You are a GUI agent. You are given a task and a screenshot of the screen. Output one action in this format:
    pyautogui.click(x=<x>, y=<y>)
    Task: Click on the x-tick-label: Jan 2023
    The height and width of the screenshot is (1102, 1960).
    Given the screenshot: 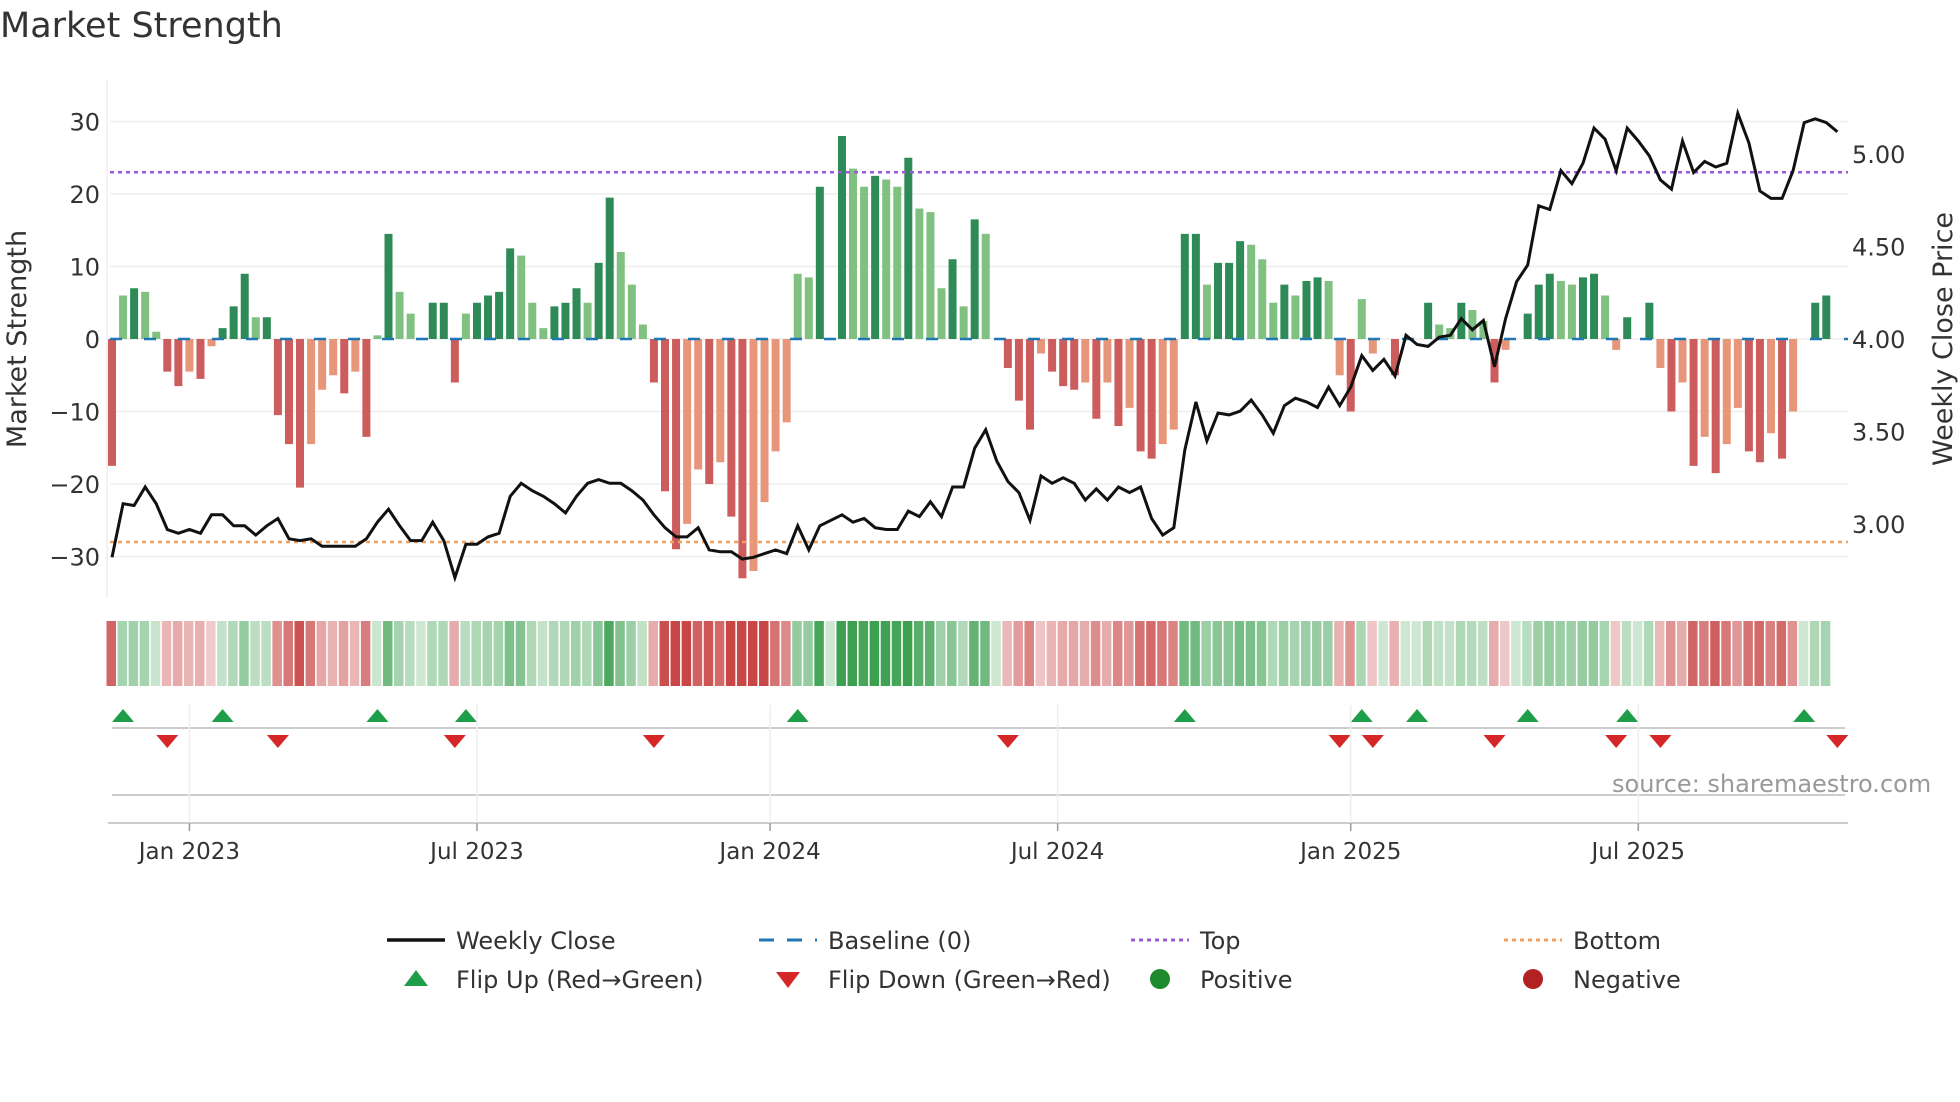 What is the action you would take?
    pyautogui.click(x=188, y=852)
    